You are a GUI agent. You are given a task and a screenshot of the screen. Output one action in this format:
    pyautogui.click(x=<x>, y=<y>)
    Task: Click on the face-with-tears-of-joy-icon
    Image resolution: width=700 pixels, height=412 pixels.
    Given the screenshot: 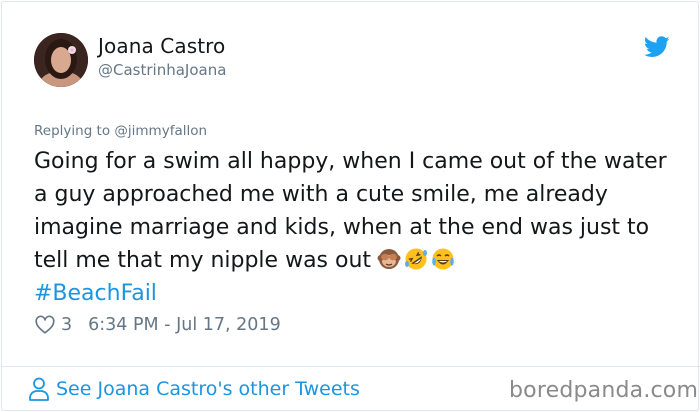 What is the action you would take?
    pyautogui.click(x=443, y=259)
    